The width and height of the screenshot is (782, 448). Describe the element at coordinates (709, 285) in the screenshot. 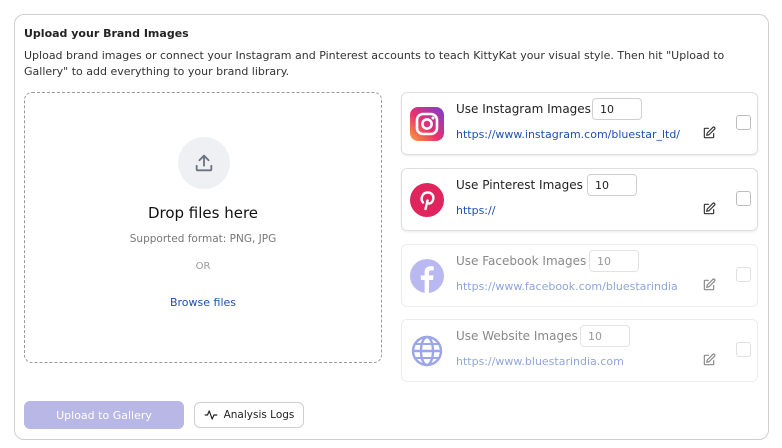

I see `facebook-edit-icon` at that location.